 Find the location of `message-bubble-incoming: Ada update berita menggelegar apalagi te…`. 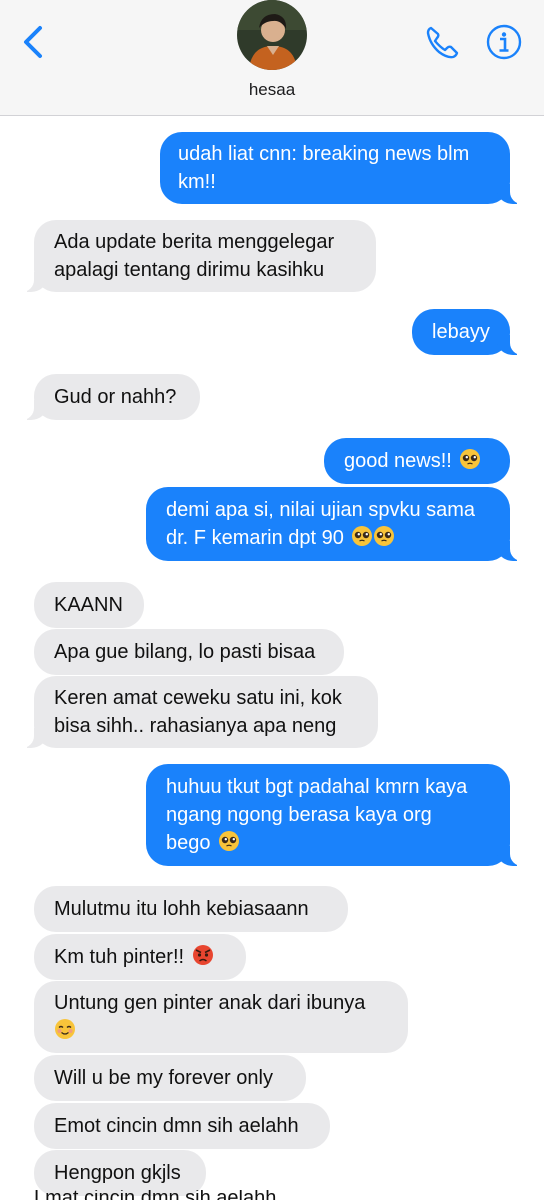

message-bubble-incoming: Ada update berita menggelegar apalagi te… is located at coordinates (196, 256).